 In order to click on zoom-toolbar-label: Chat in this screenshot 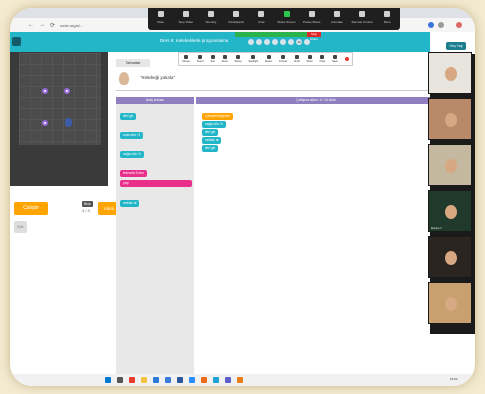, I will do `click(261, 22)`.